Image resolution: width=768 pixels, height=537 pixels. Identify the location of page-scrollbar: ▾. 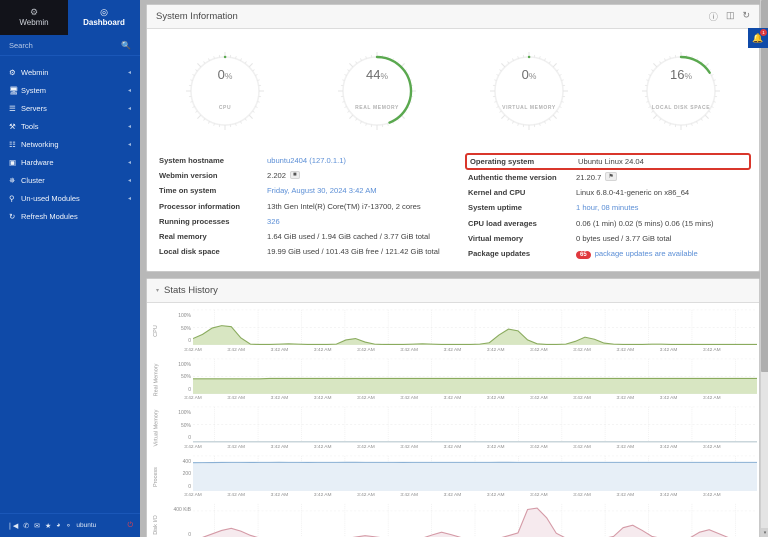
(764, 268).